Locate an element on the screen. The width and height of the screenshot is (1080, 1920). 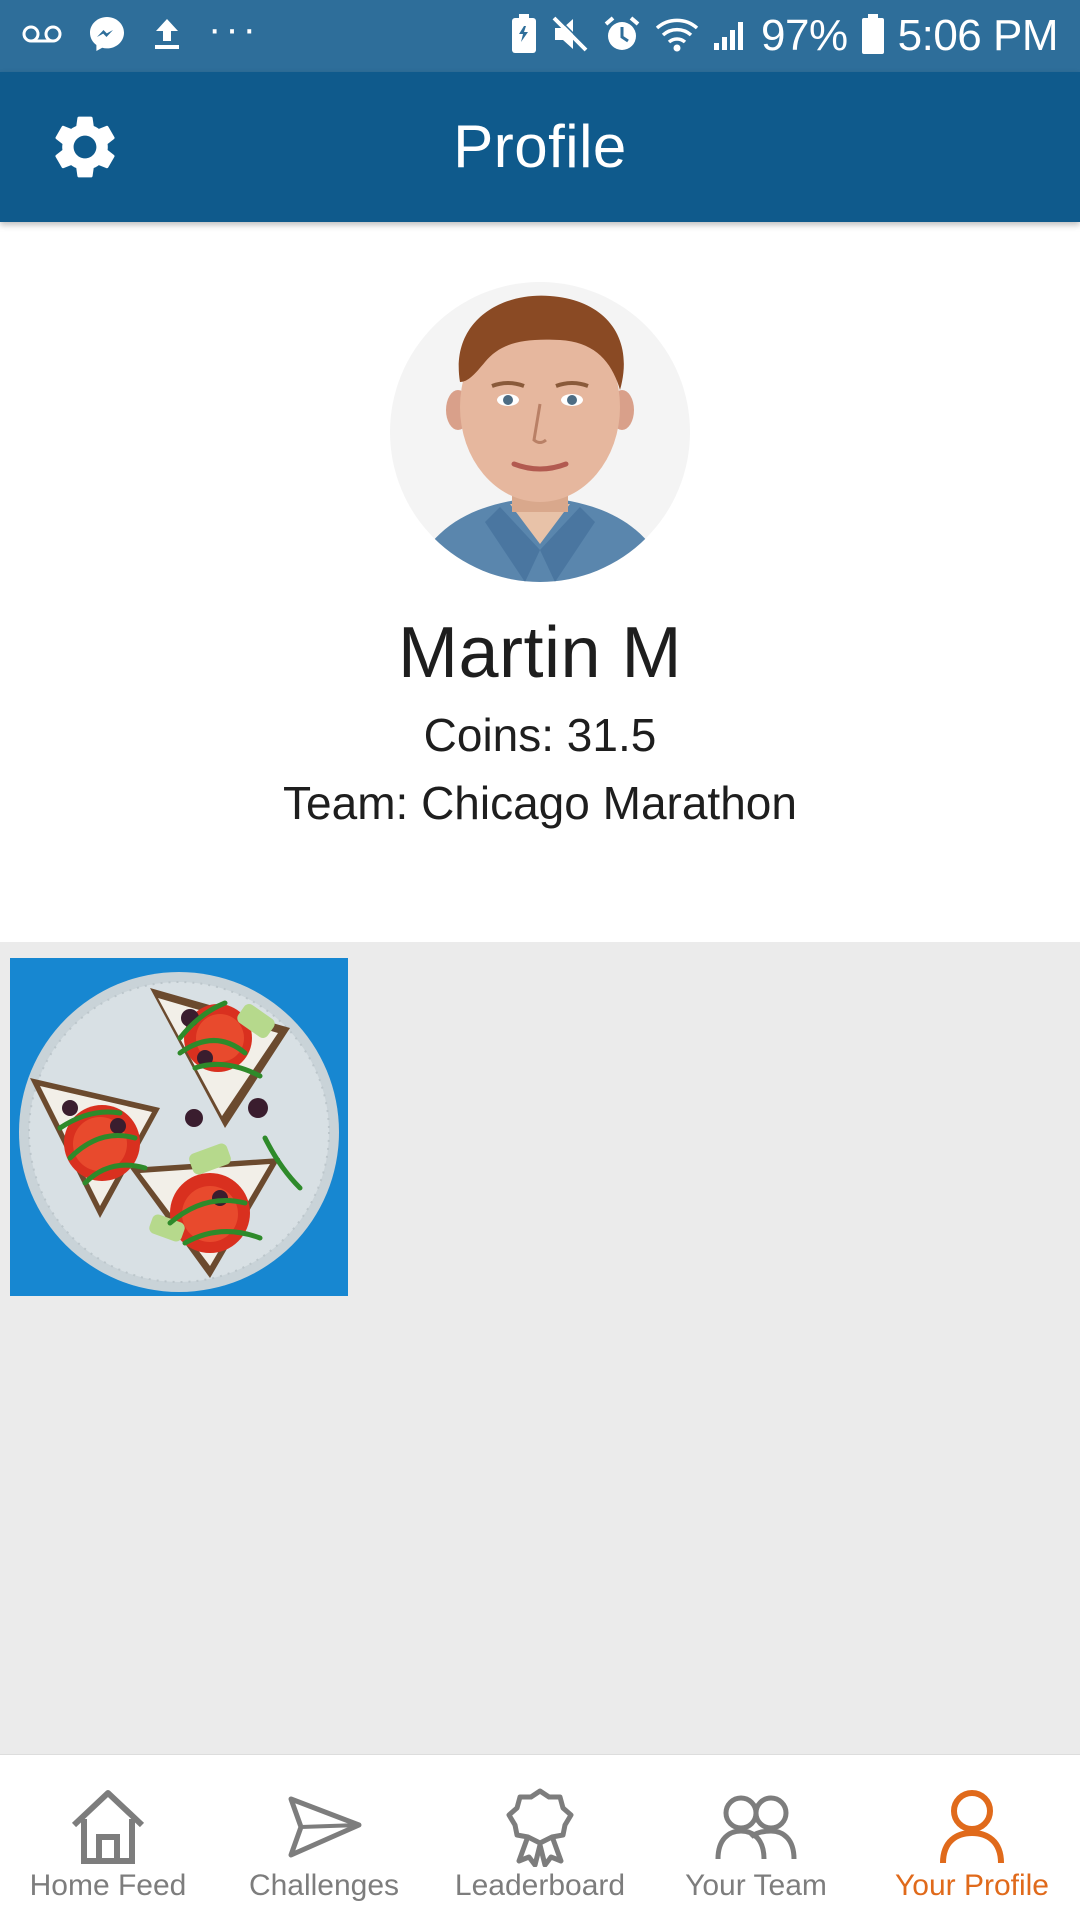
more-notifications-icon: ··· is located at coordinates (234, 29).